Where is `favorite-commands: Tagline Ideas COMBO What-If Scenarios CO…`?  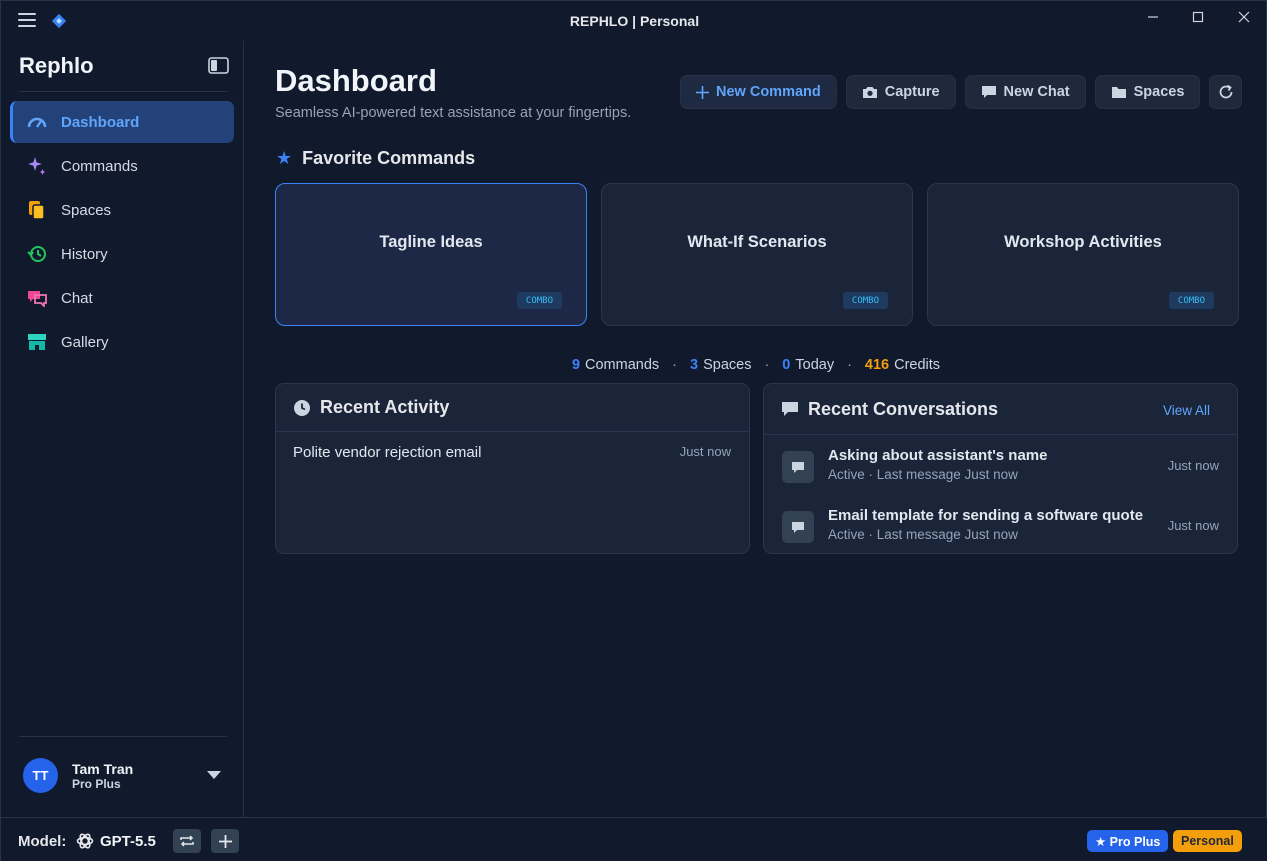 favorite-commands: Tagline Ideas COMBO What-If Scenarios CO… is located at coordinates (757, 254).